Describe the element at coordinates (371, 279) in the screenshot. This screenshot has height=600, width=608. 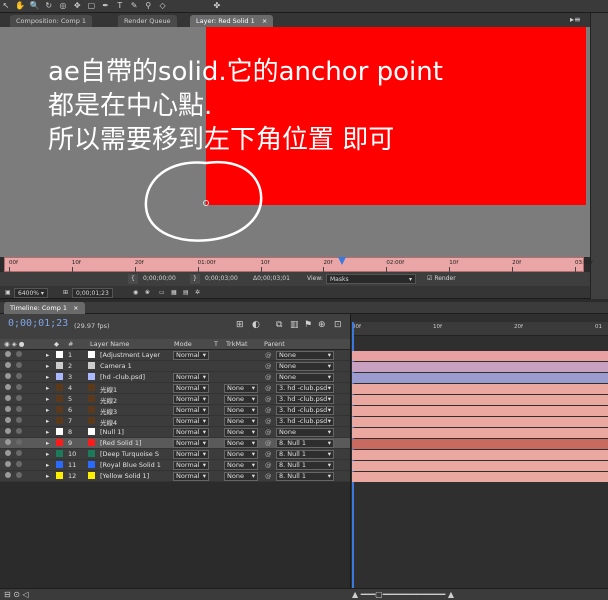
I see `view-select: Masks ▾` at that location.